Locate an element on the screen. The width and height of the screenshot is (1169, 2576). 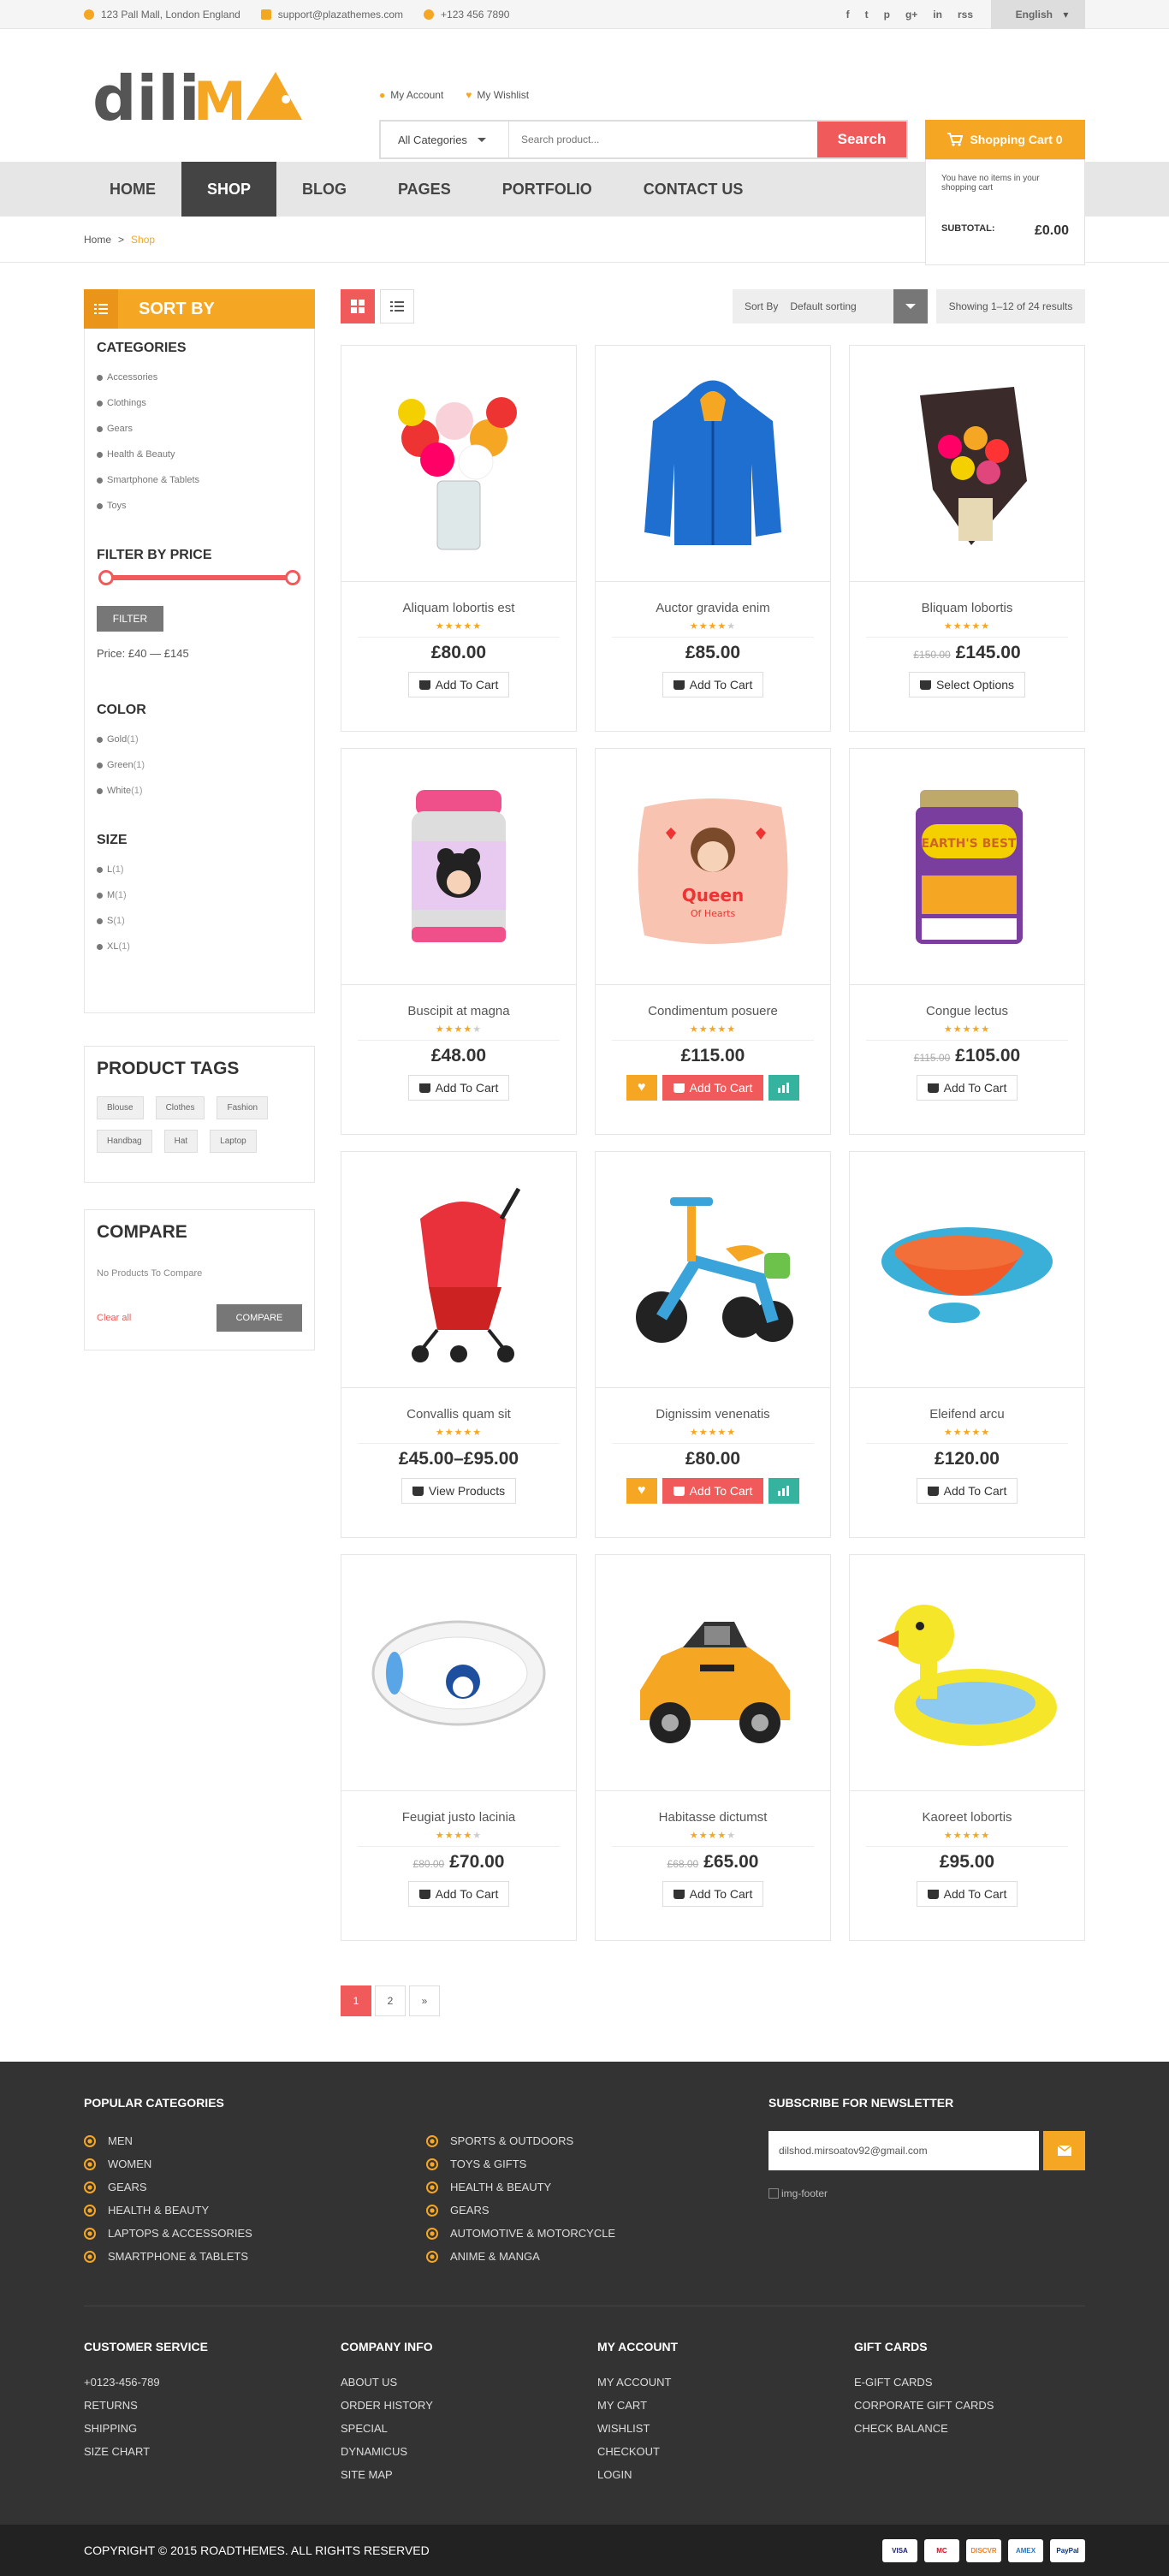
breadcrumb-home: Home is located at coordinates (97, 240).